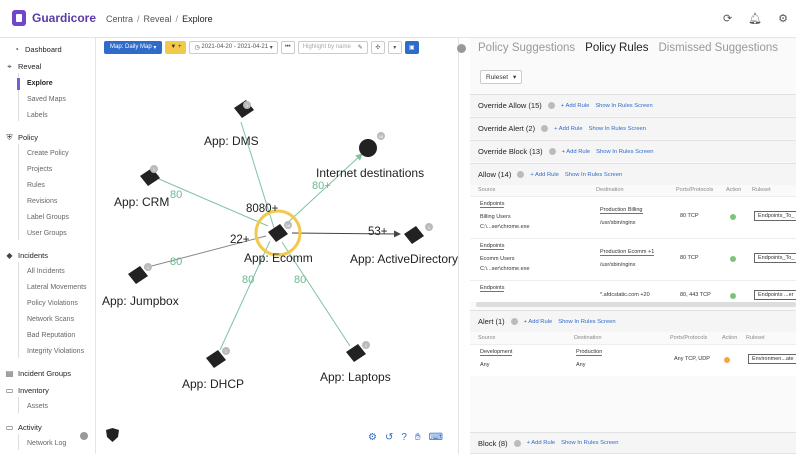  What do you see at coordinates (727, 18) in the screenshot?
I see `refresh-icon: ⟳` at bounding box center [727, 18].